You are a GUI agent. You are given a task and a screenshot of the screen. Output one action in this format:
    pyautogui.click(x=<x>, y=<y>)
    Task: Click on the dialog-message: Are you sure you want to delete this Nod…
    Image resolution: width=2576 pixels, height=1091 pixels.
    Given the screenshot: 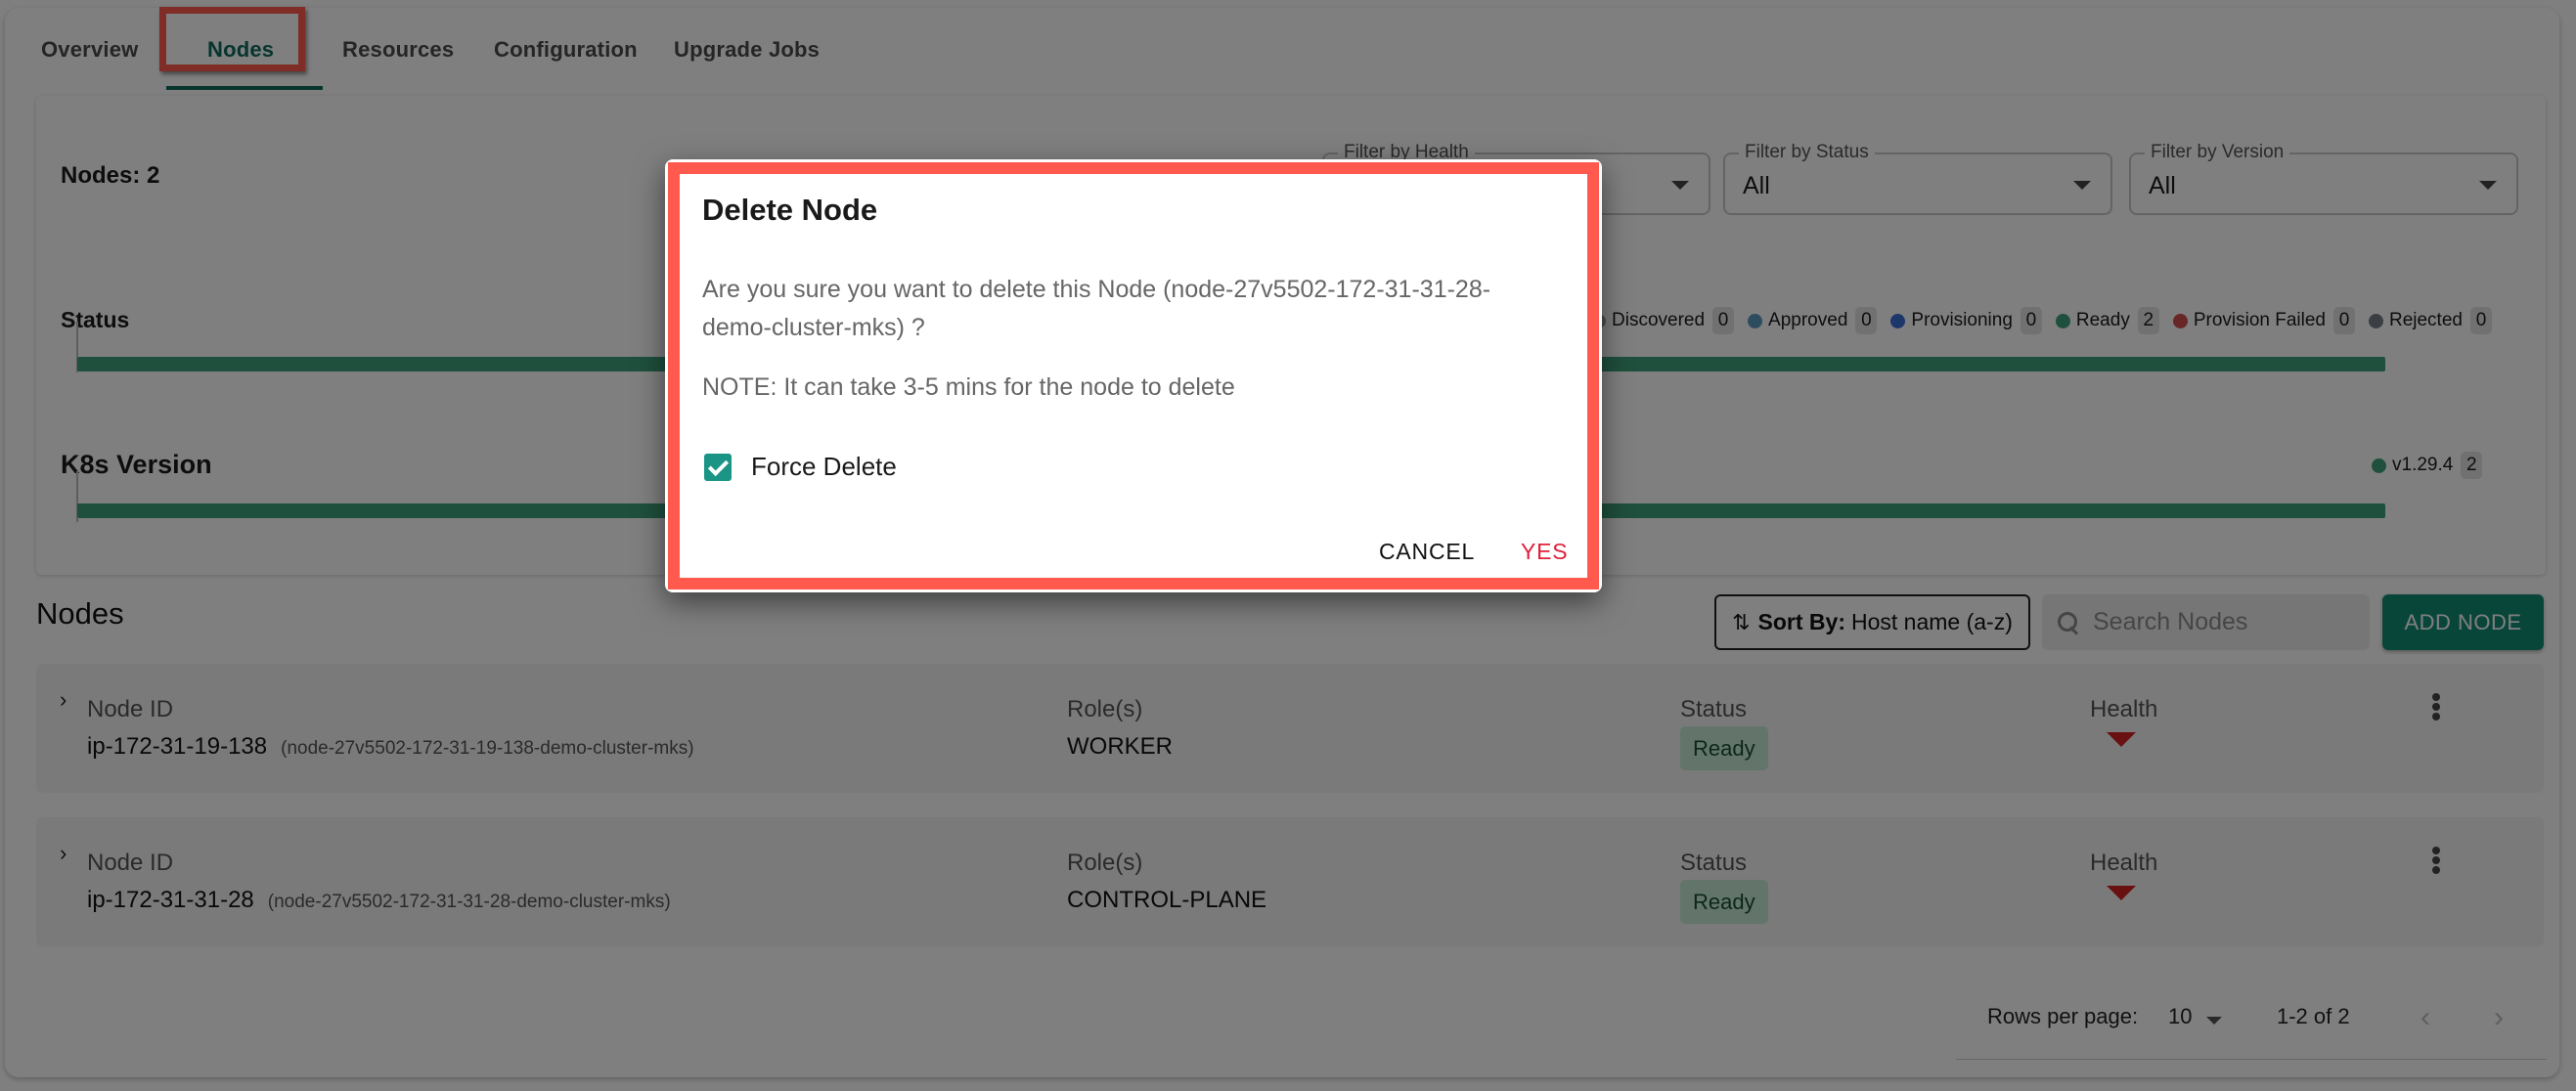 What is the action you would take?
    pyautogui.click(x=1096, y=308)
    